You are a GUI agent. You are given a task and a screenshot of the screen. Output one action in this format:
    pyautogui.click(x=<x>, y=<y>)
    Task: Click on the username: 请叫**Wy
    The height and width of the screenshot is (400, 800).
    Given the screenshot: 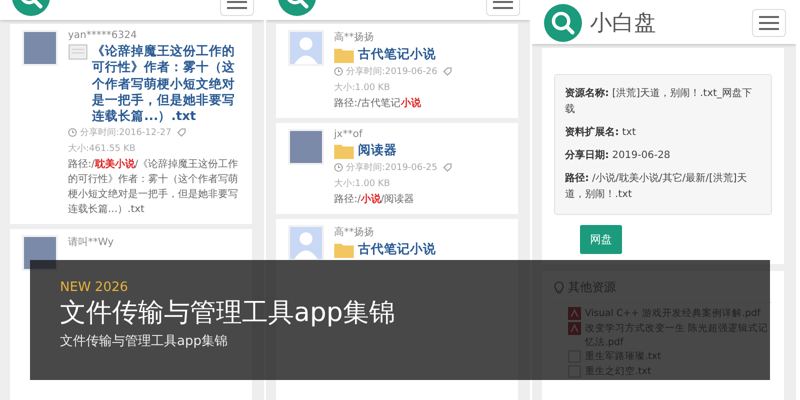 What is the action you would take?
    pyautogui.click(x=91, y=243)
    